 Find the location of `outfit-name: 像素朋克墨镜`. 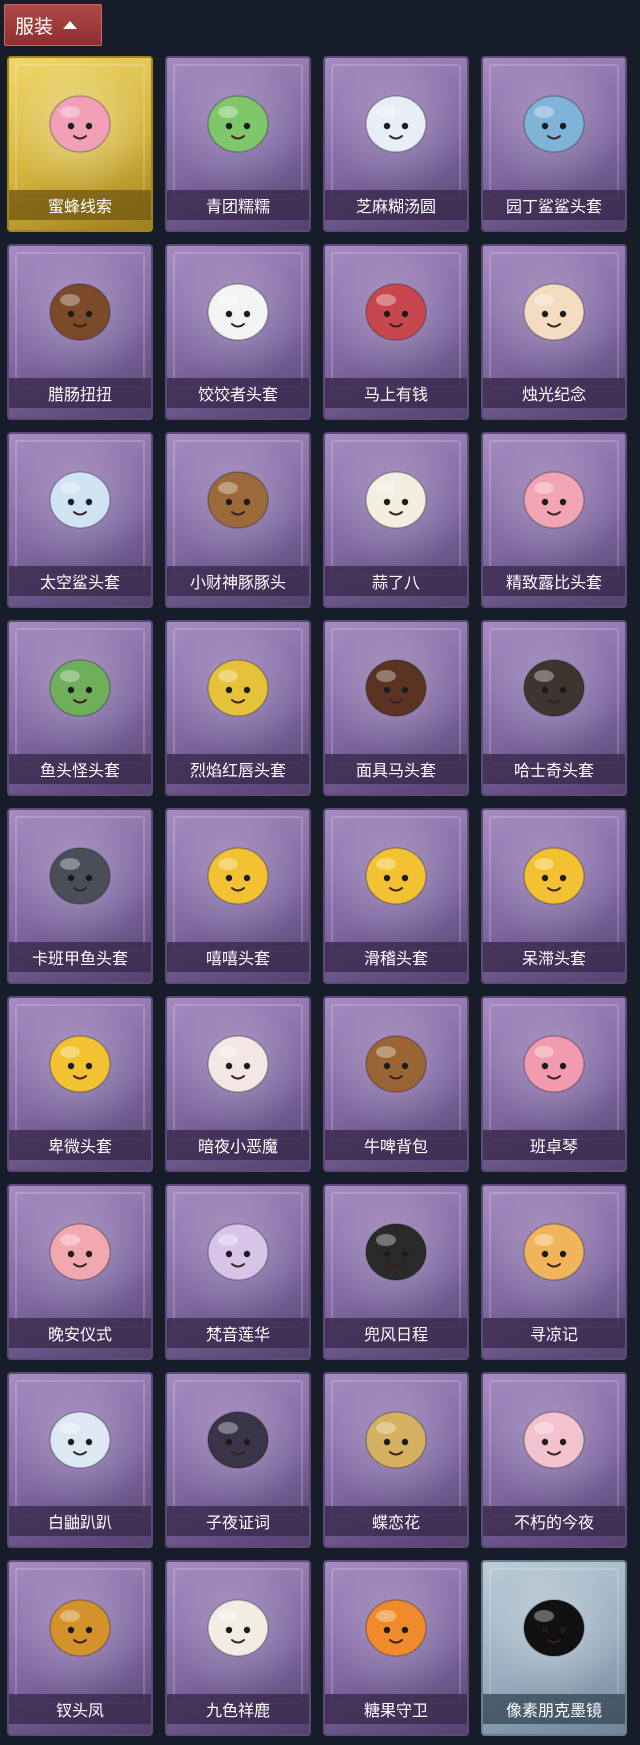

outfit-name: 像素朋克墨镜 is located at coordinates (554, 1709).